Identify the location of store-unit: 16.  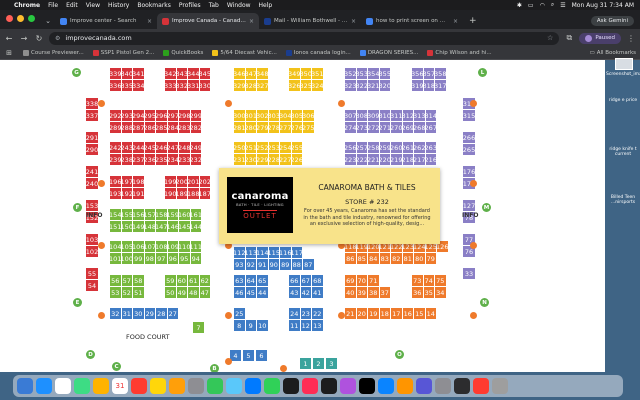
(407, 313).